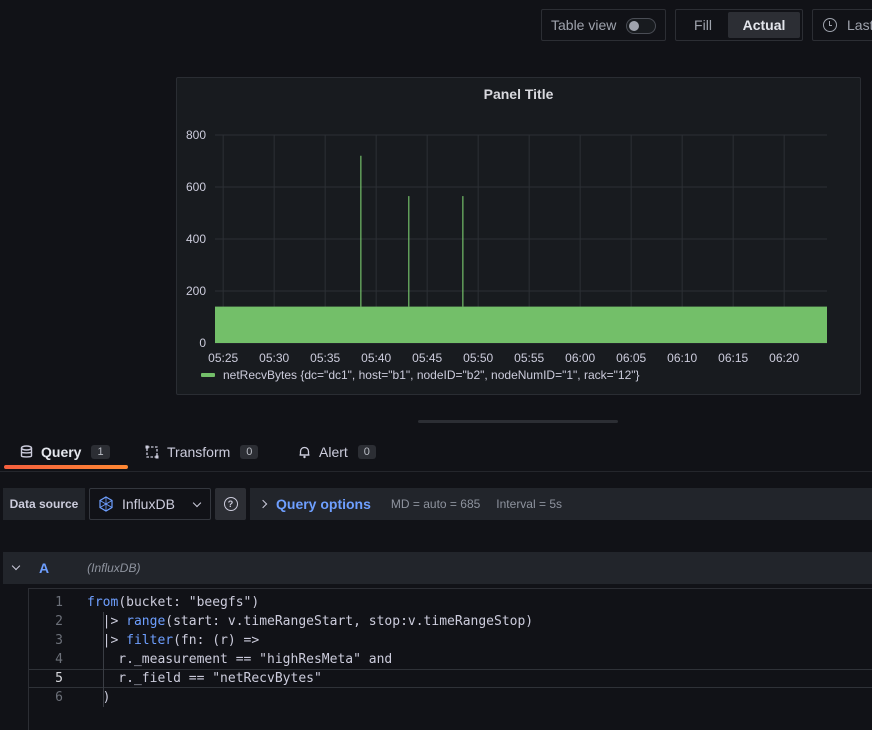 Image resolution: width=872 pixels, height=730 pixels. What do you see at coordinates (376, 358) in the screenshot?
I see `x-tick-label: 05:40` at bounding box center [376, 358].